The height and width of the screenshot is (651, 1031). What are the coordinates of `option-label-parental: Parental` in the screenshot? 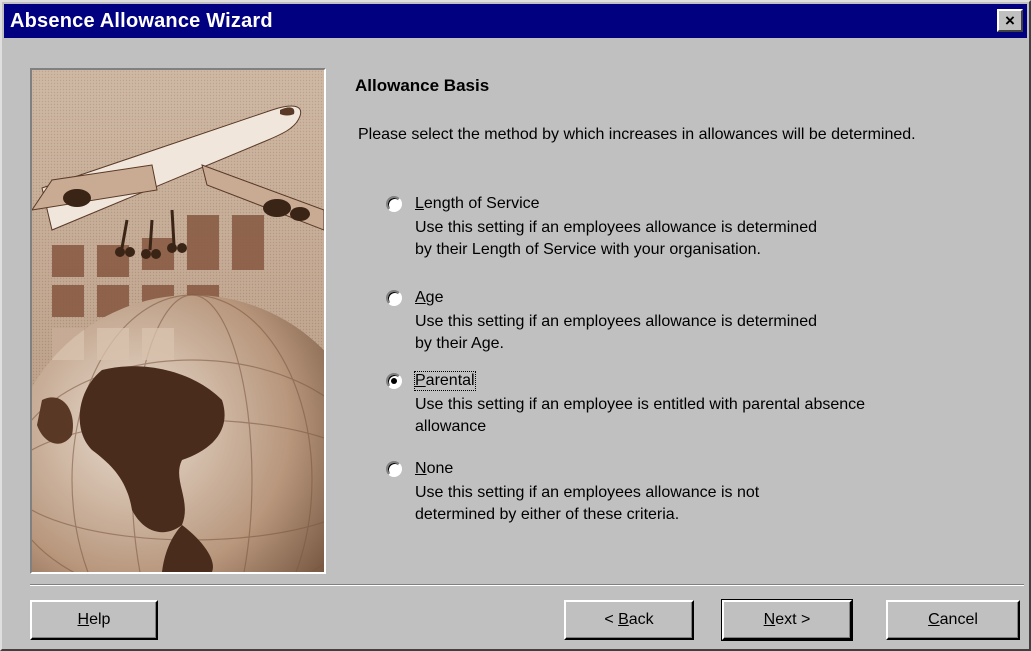 It's located at (445, 381).